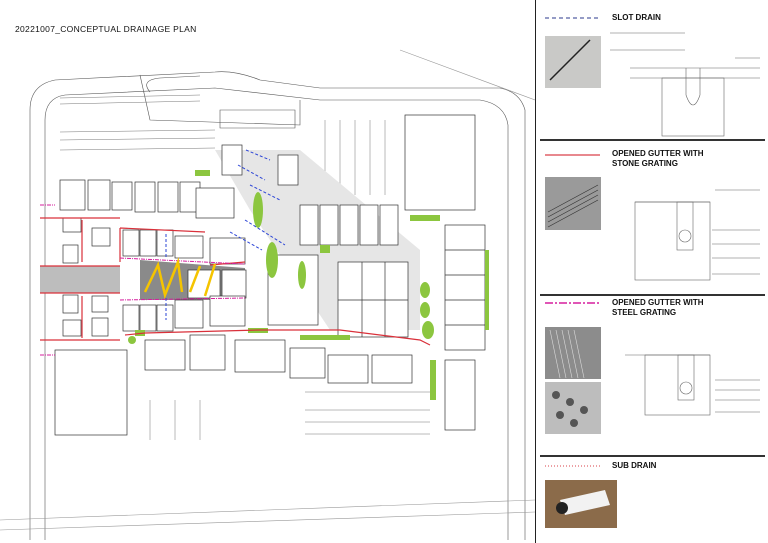 The width and height of the screenshot is (768, 543). I want to click on slot-drain-detail, so click(685, 84).